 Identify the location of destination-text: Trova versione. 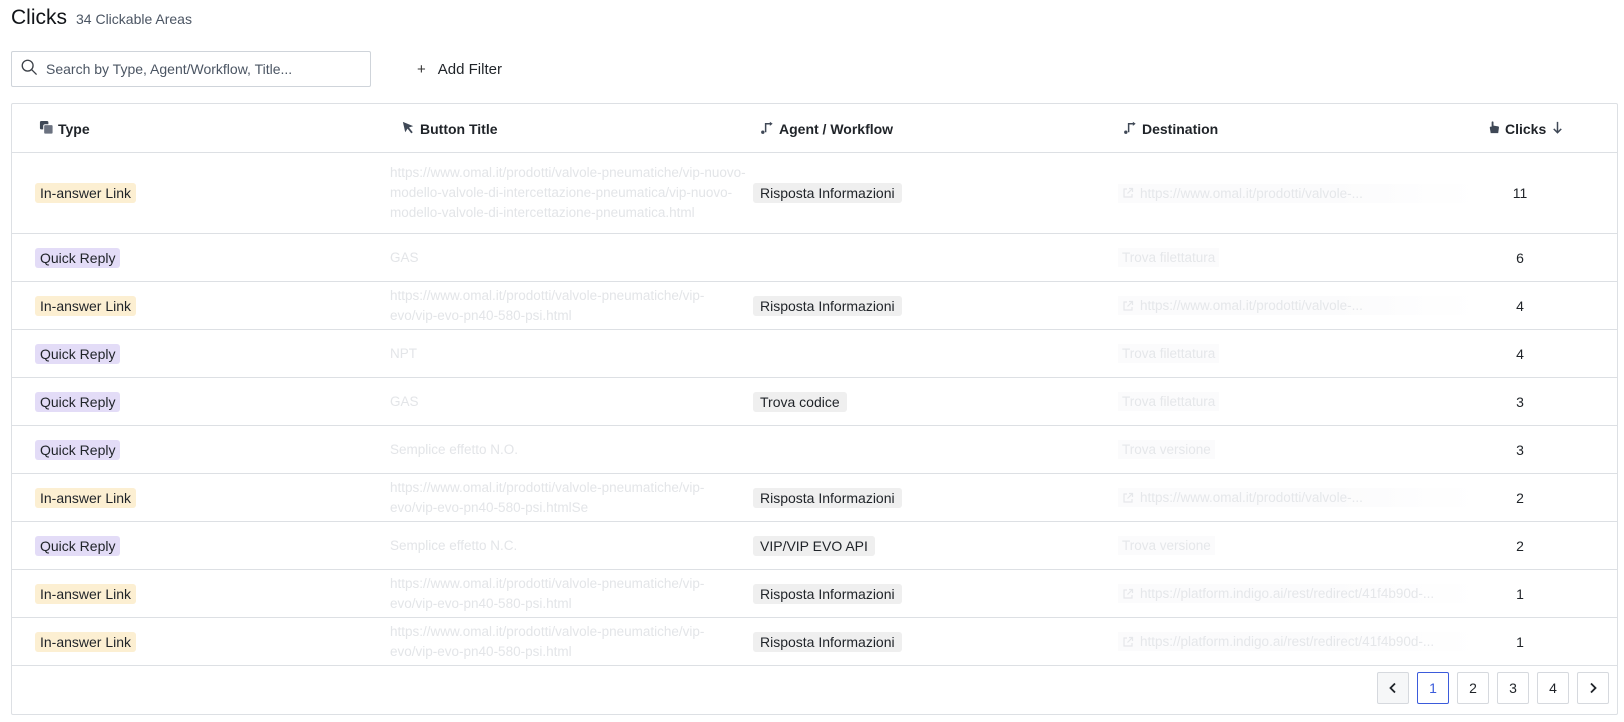
(1166, 449).